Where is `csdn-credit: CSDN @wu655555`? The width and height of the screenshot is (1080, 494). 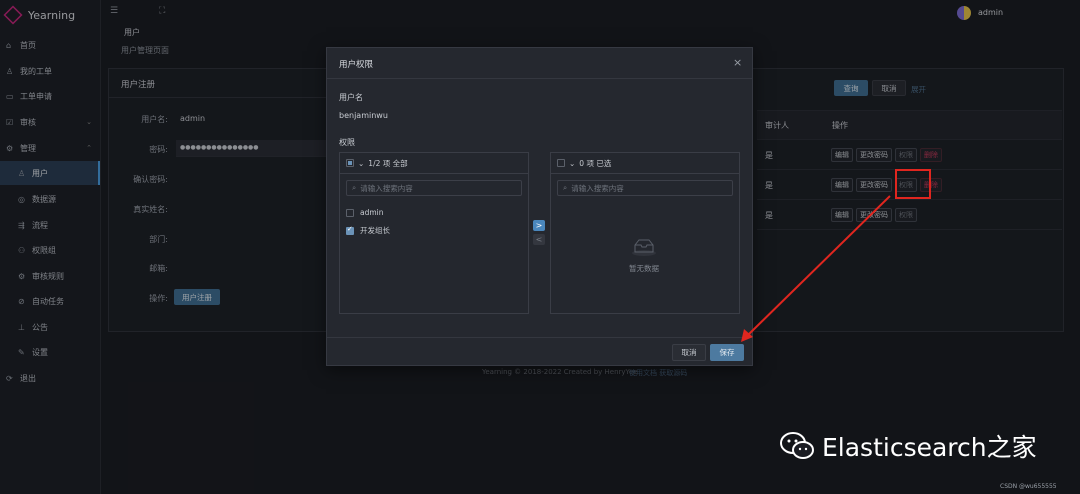 csdn-credit: CSDN @wu655555 is located at coordinates (1028, 486).